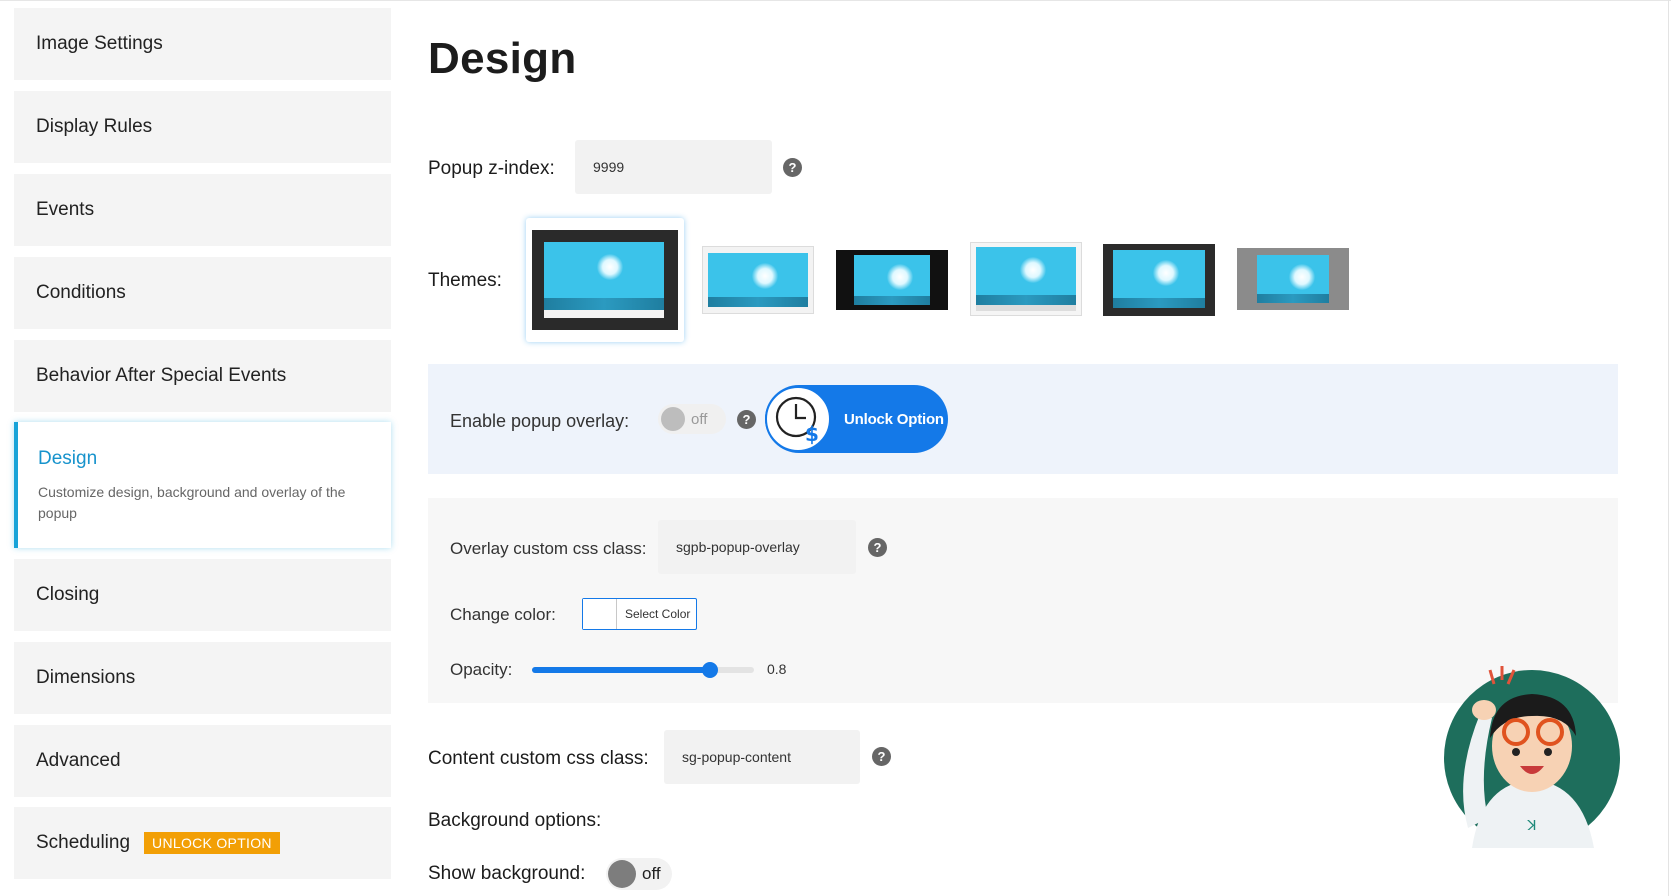  Describe the element at coordinates (538, 758) in the screenshot. I see `content-css-class-label: Content custom css class:` at that location.